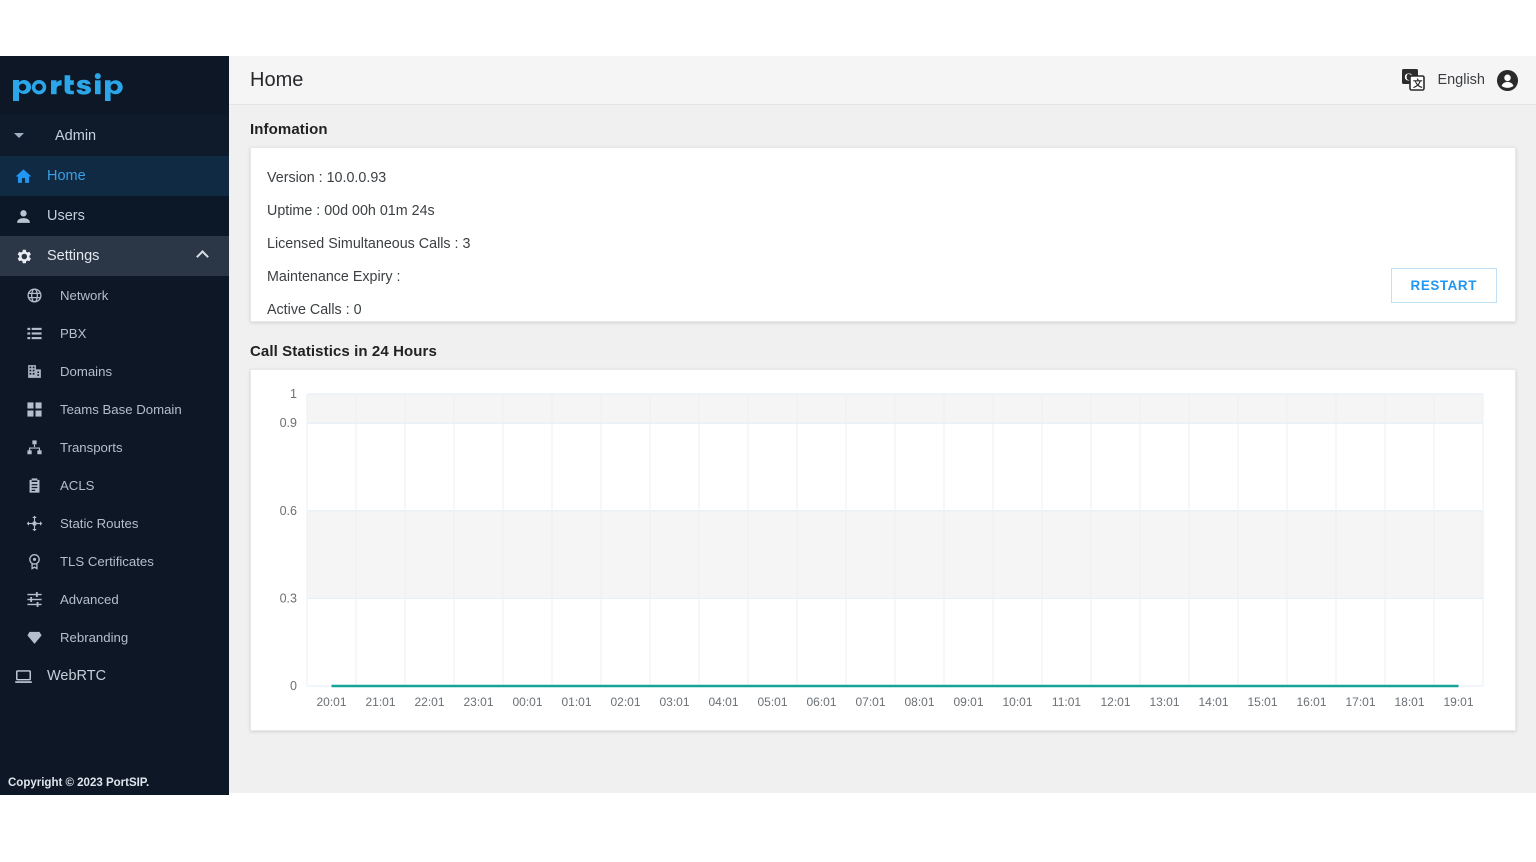 This screenshot has height=862, width=1536. Describe the element at coordinates (38, 371) in the screenshot. I see `building-icon` at that location.